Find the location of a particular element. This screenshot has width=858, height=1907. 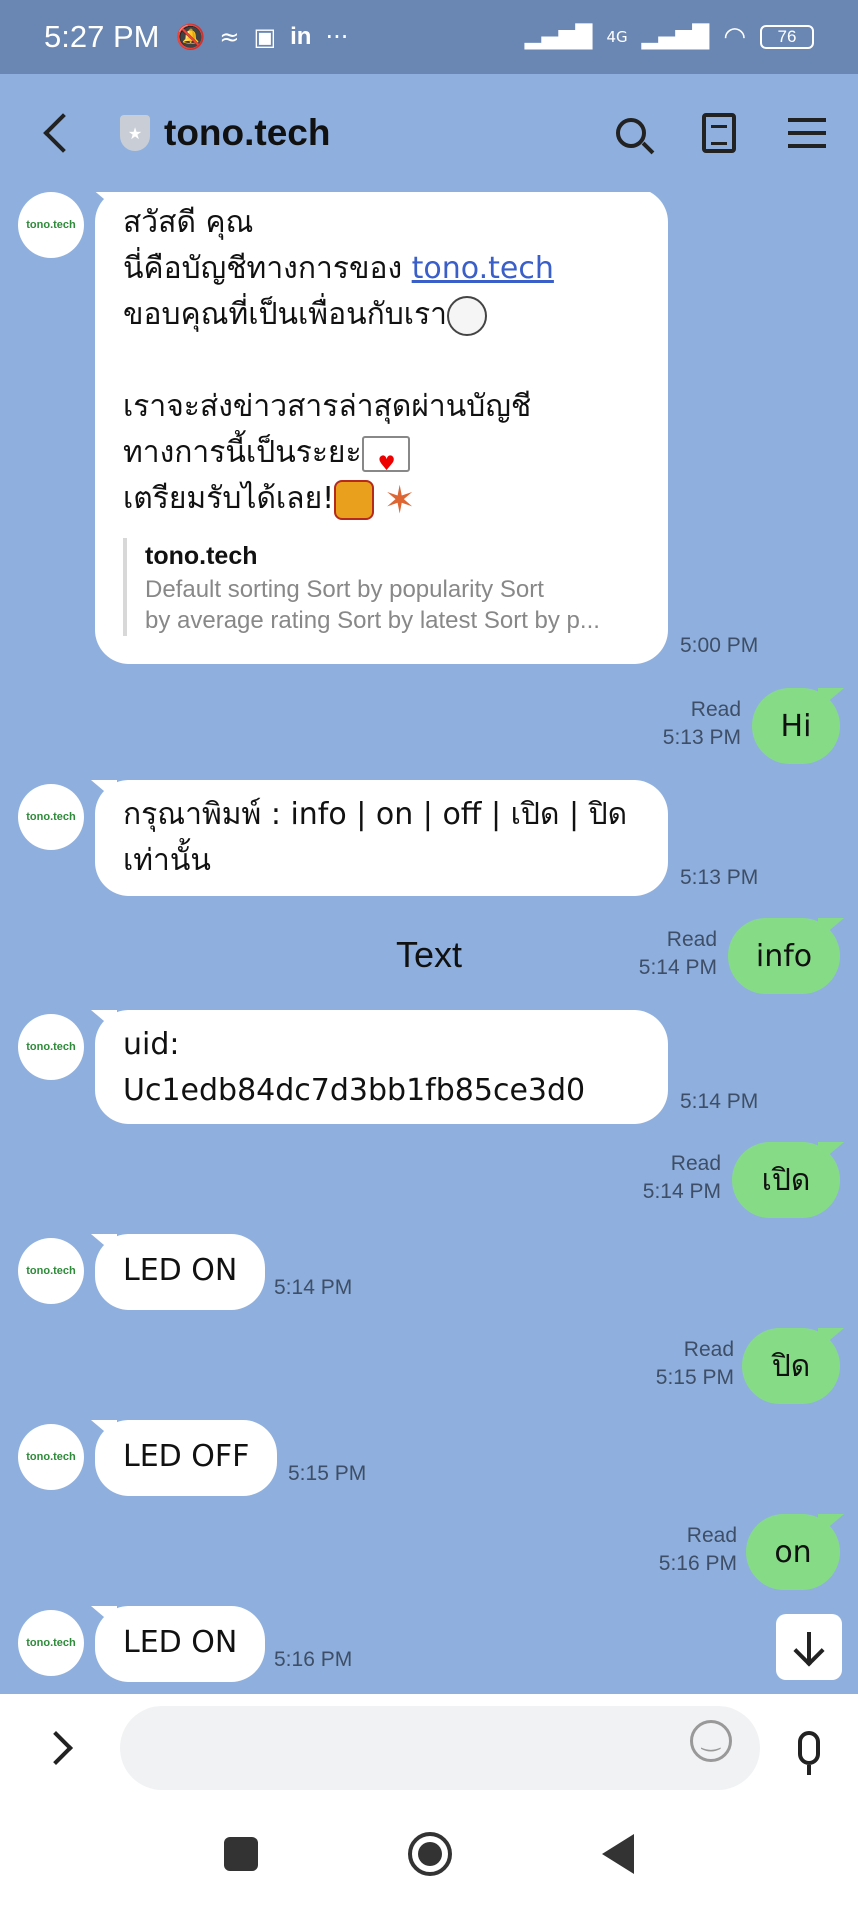

search-icon is located at coordinates (631, 133).